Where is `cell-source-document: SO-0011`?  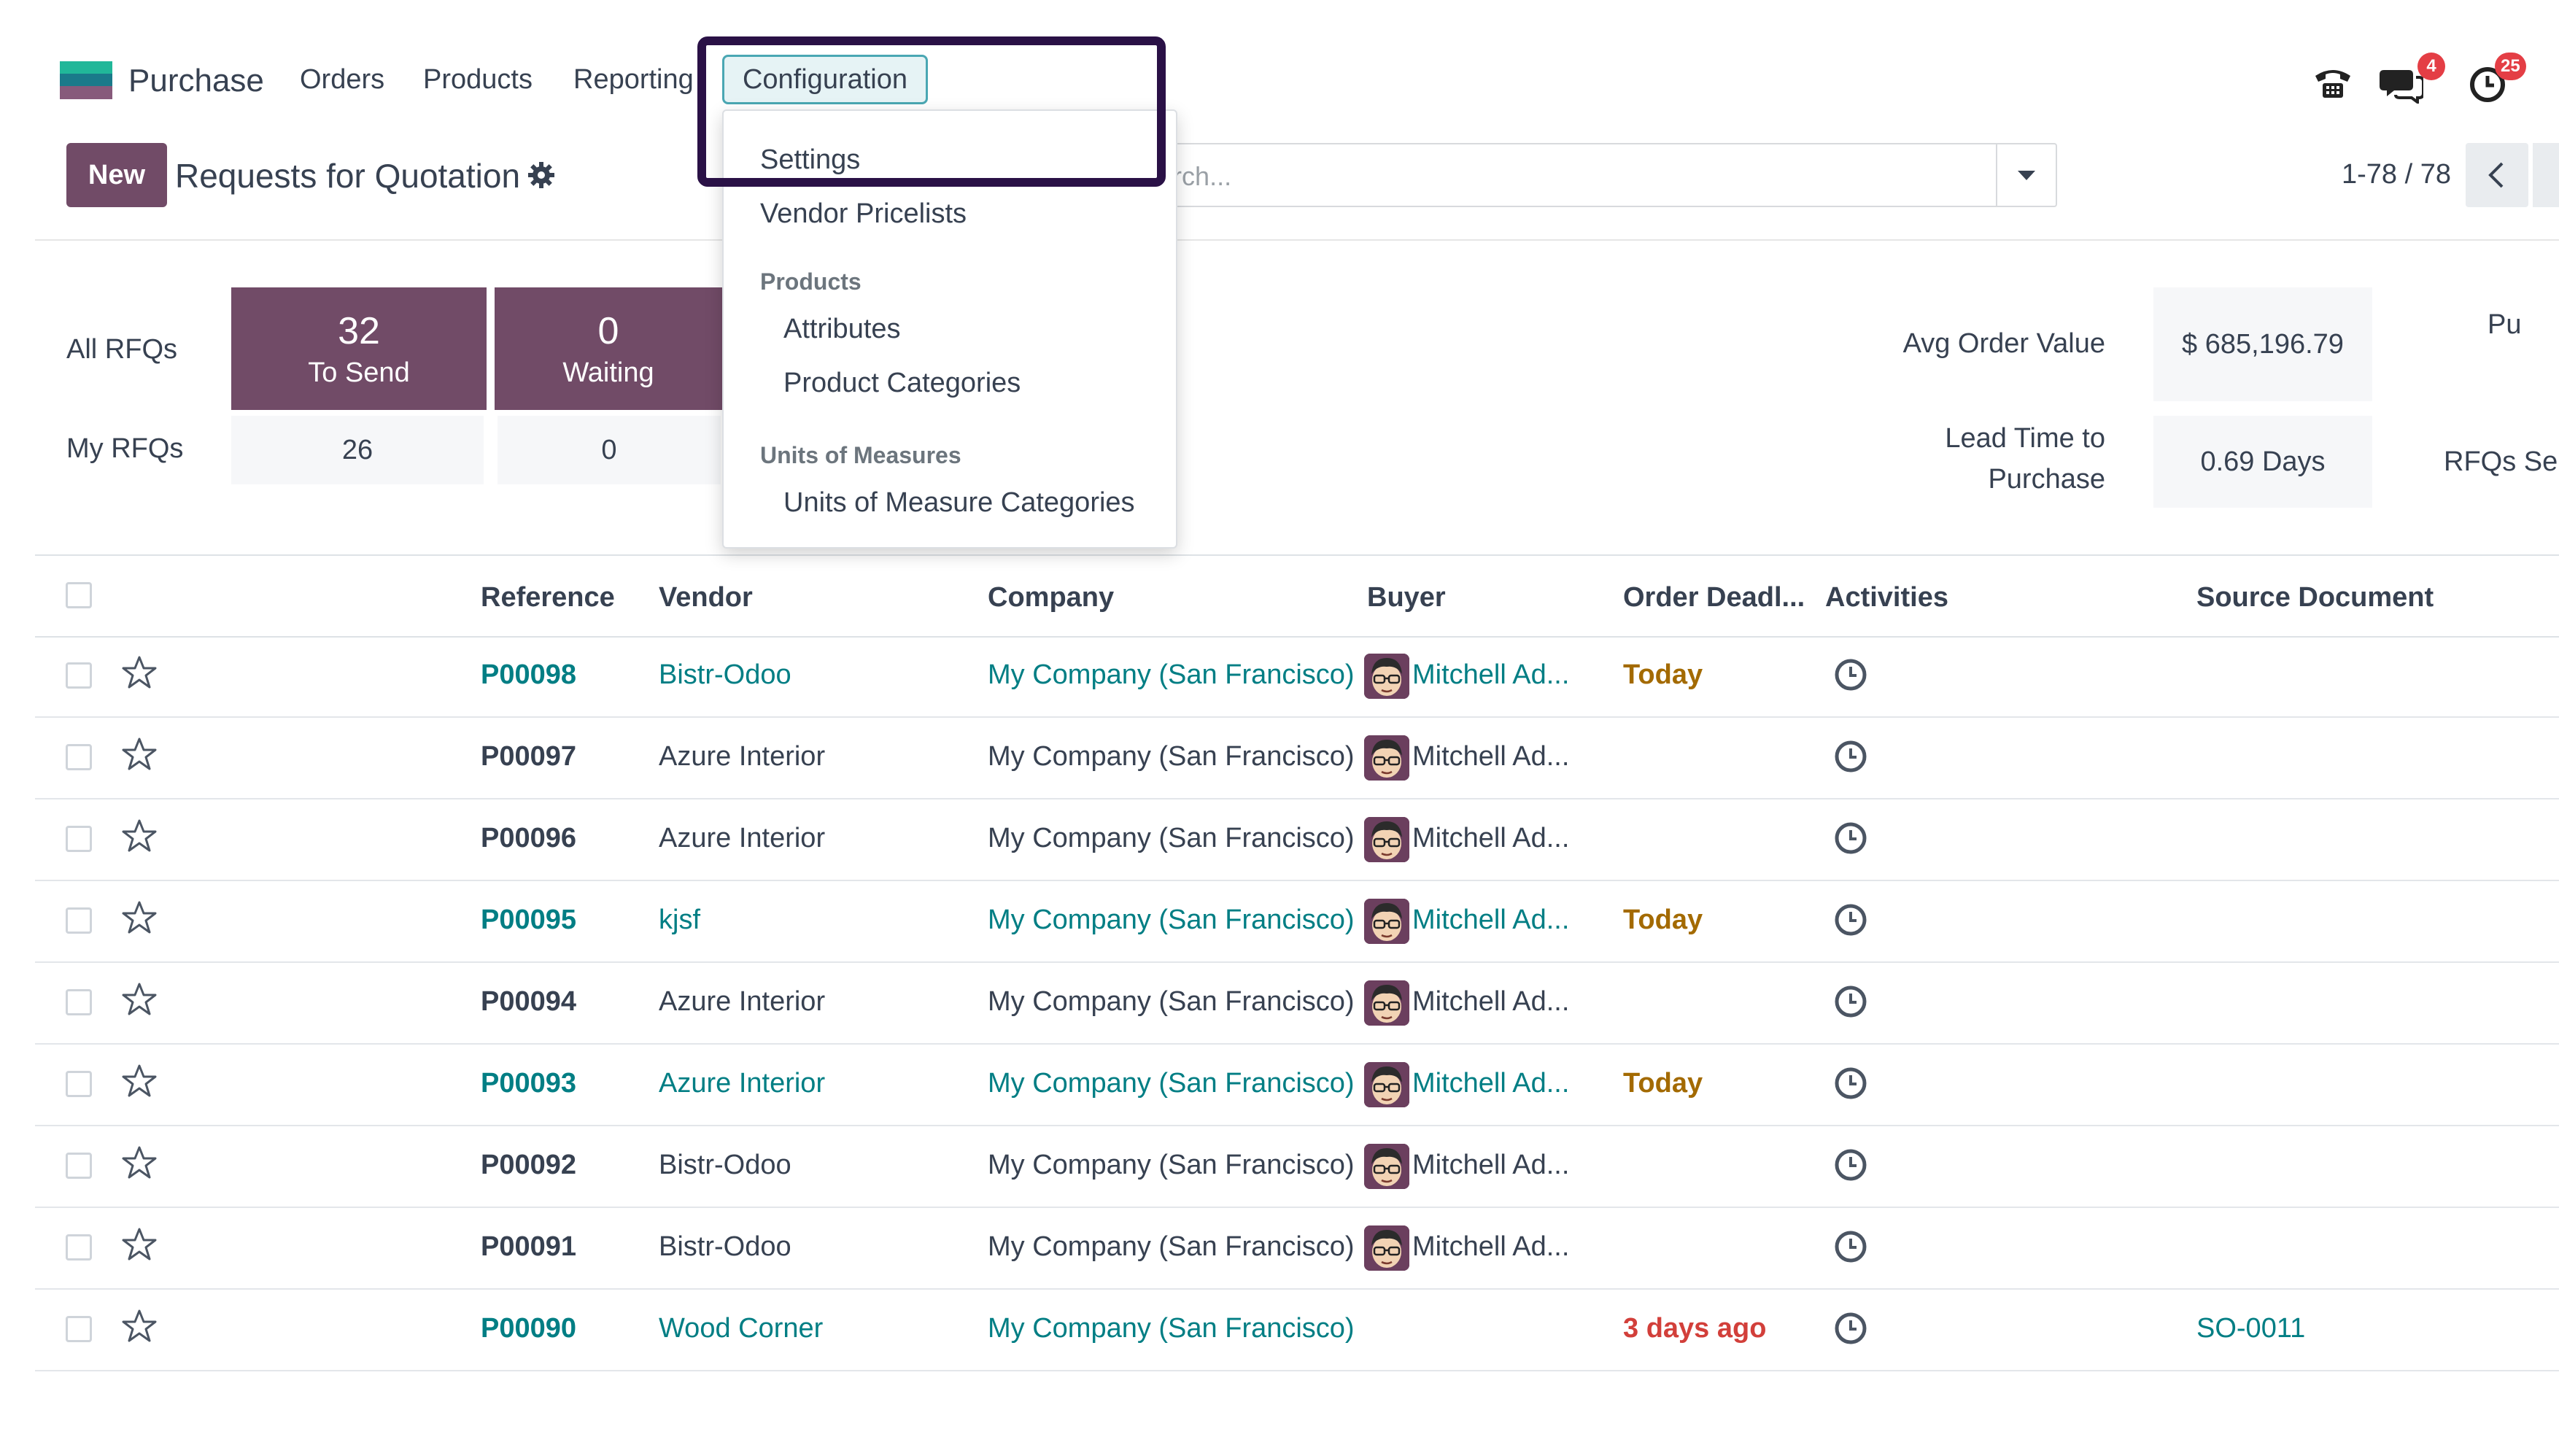
cell-source-document: SO-0011 is located at coordinates (2250, 1328).